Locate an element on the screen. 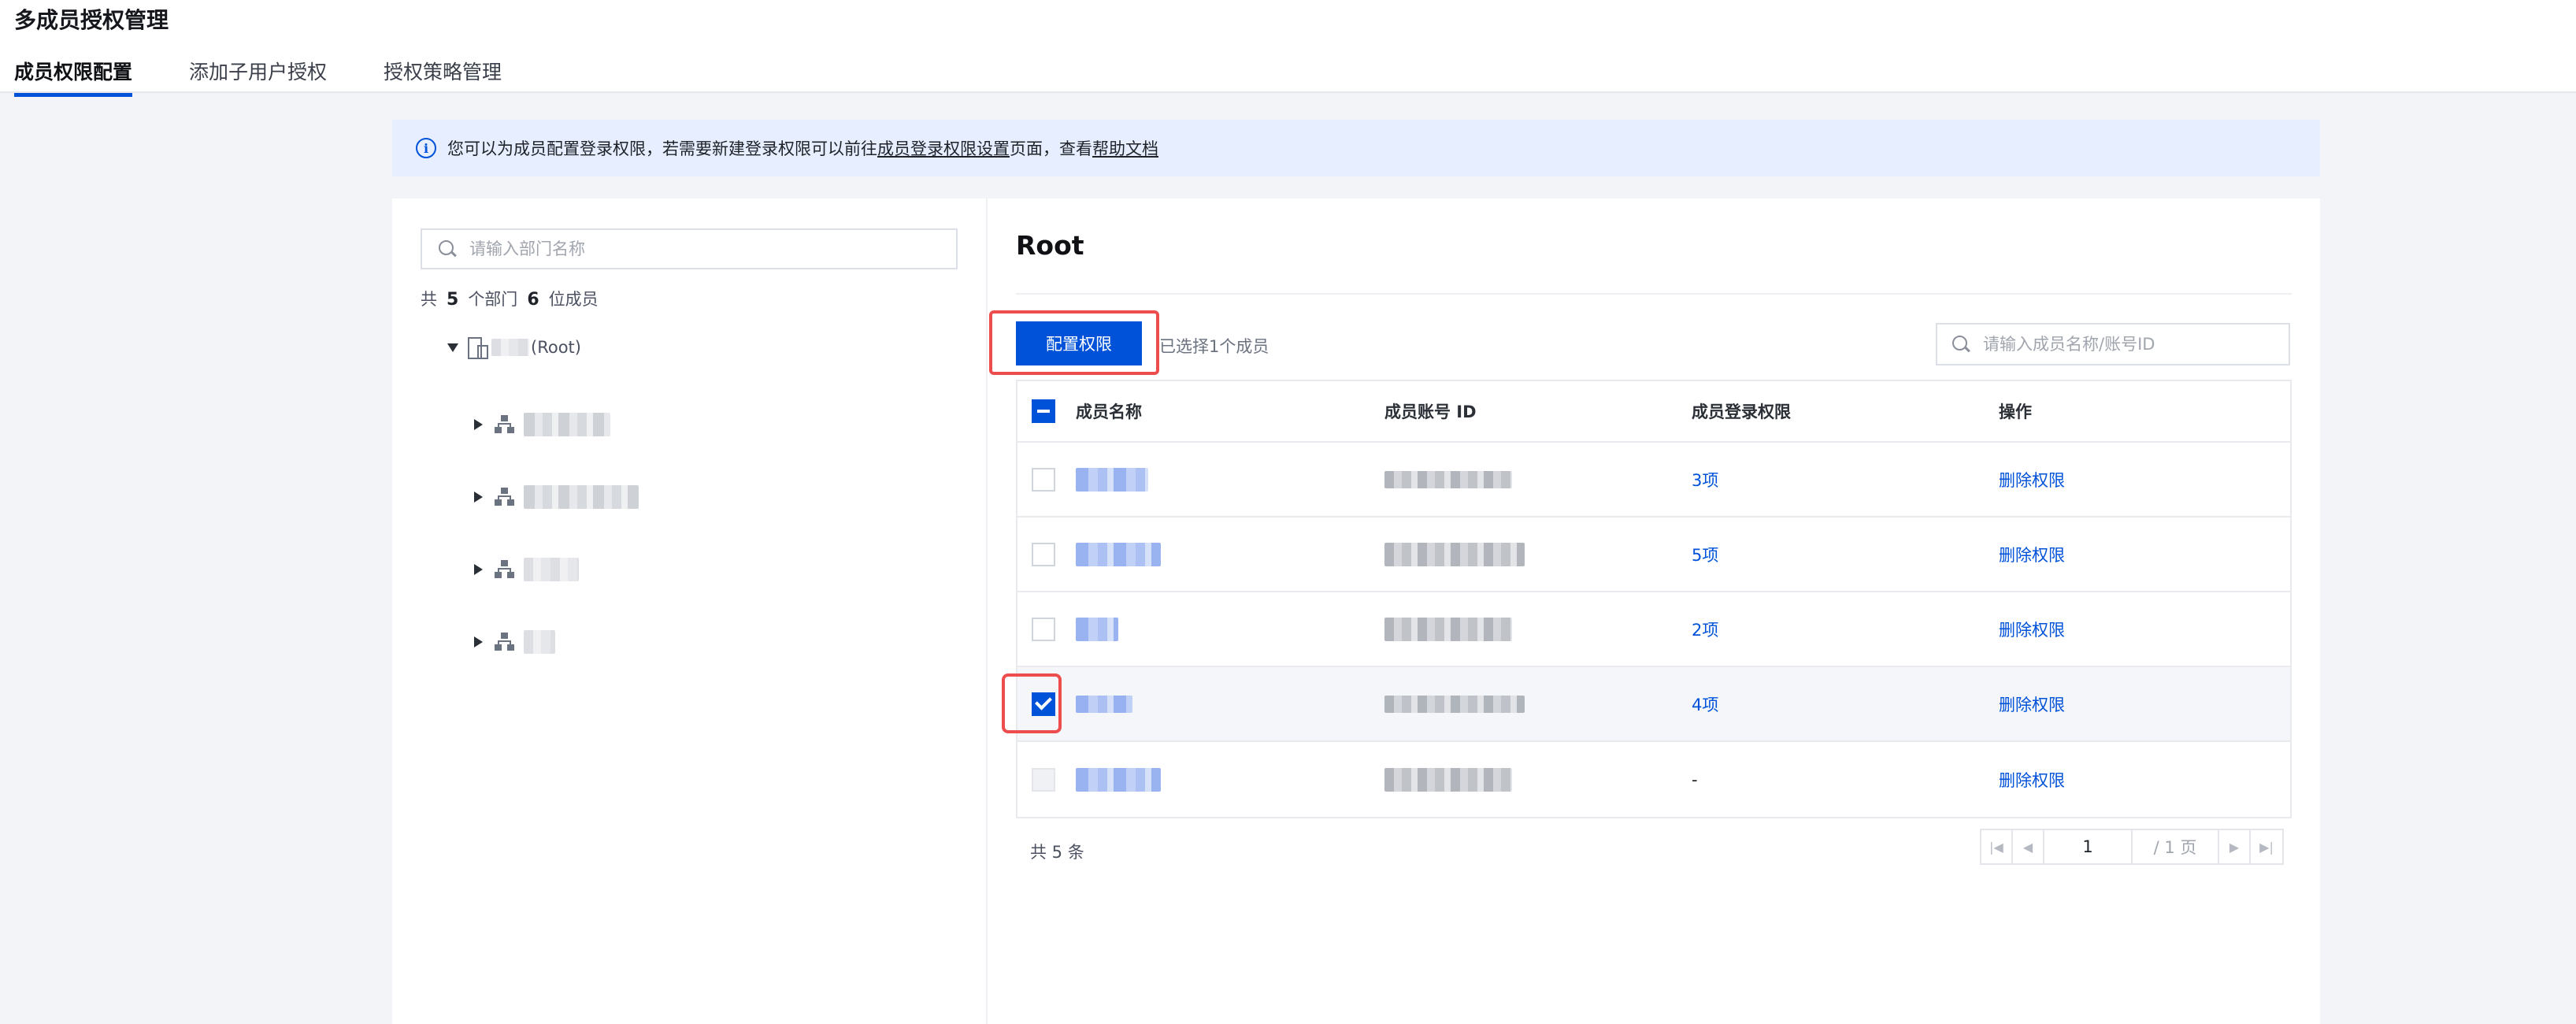 This screenshot has width=2576, height=1024. tab-member-permission: 成员权限配置 is located at coordinates (73, 77).